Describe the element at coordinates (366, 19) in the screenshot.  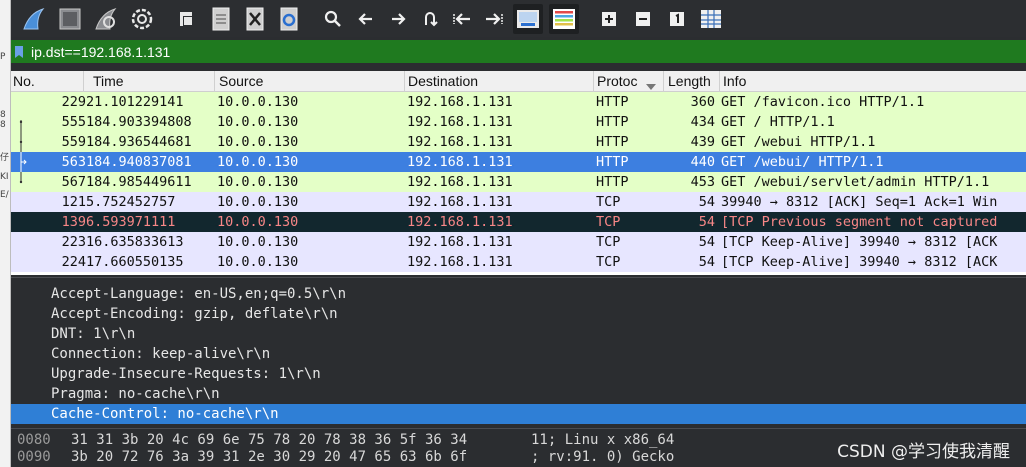
I see `go-back-icon` at that location.